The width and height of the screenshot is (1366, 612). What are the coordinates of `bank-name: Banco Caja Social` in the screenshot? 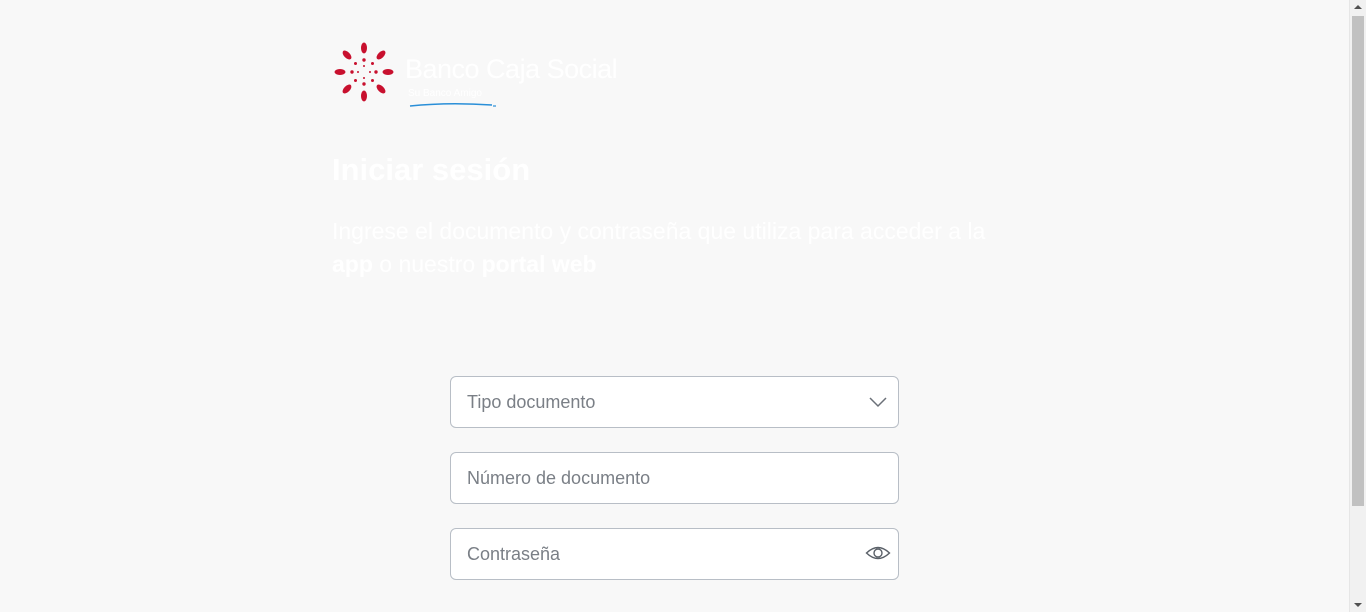 It's located at (511, 69).